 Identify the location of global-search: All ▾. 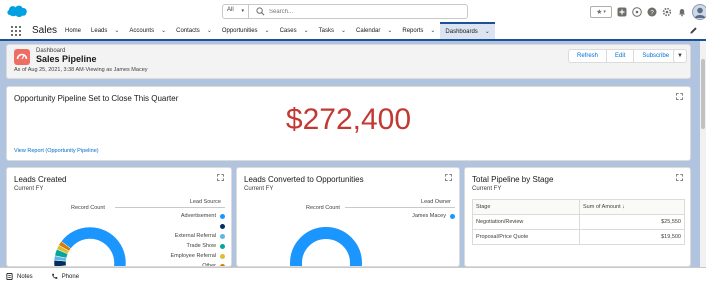
(345, 11).